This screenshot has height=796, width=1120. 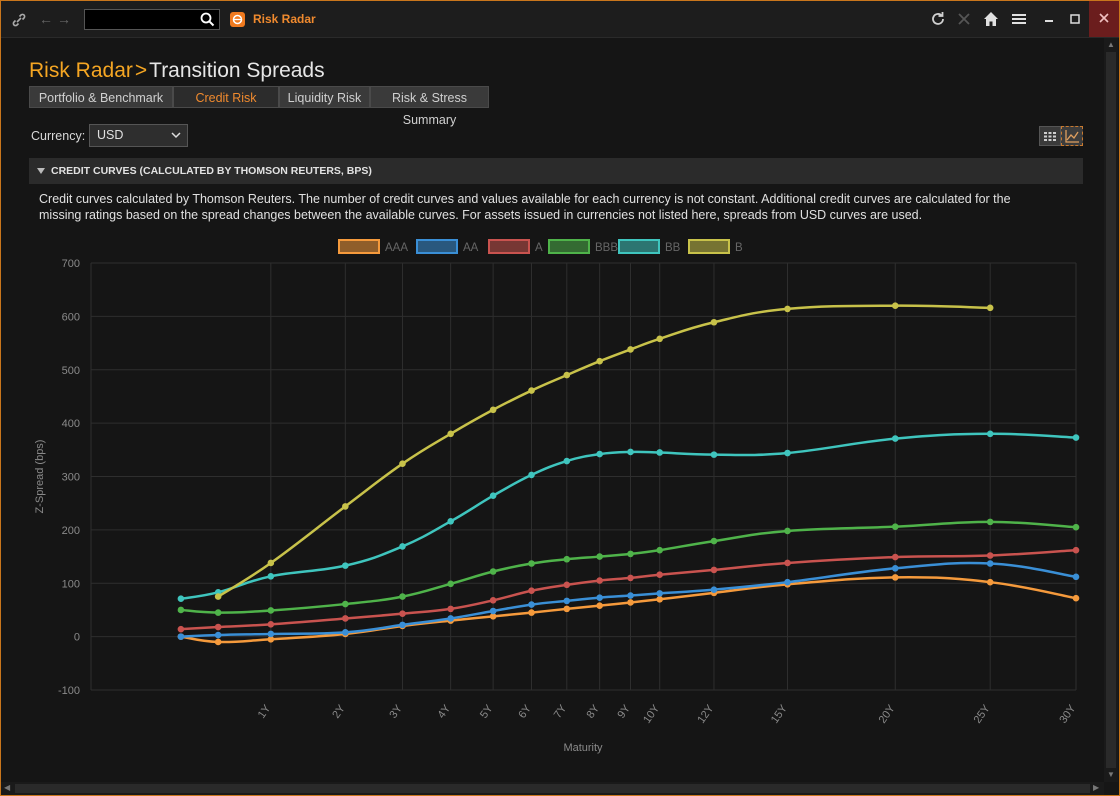 What do you see at coordinates (71, 371) in the screenshot?
I see `y-tick-label: 500` at bounding box center [71, 371].